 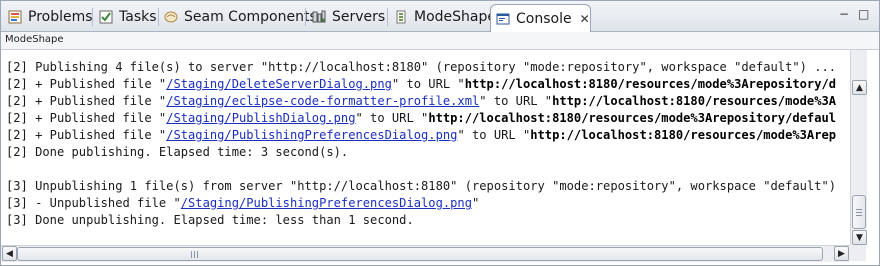 I want to click on console-name-label: ModeShape, so click(x=34, y=39).